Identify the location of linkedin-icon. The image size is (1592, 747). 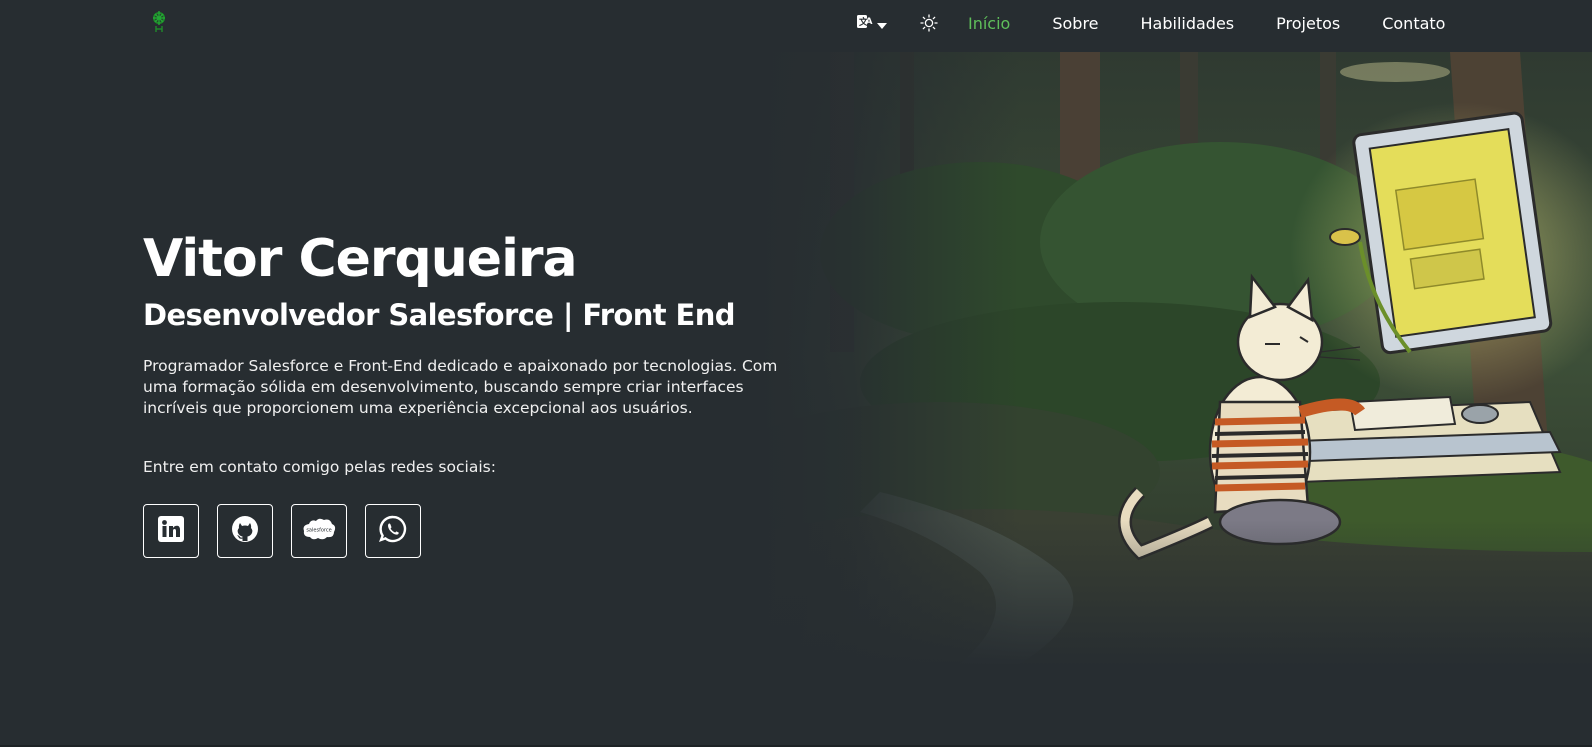
(171, 531).